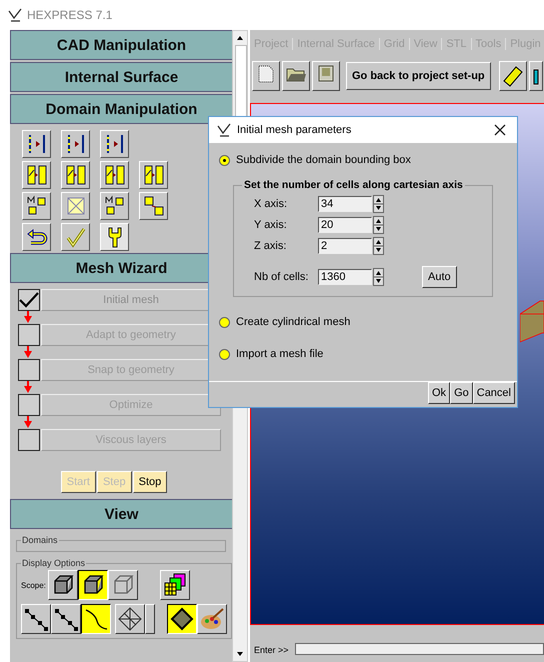 This screenshot has height=662, width=544. I want to click on dialog-title: Initial mesh parameters, so click(294, 130).